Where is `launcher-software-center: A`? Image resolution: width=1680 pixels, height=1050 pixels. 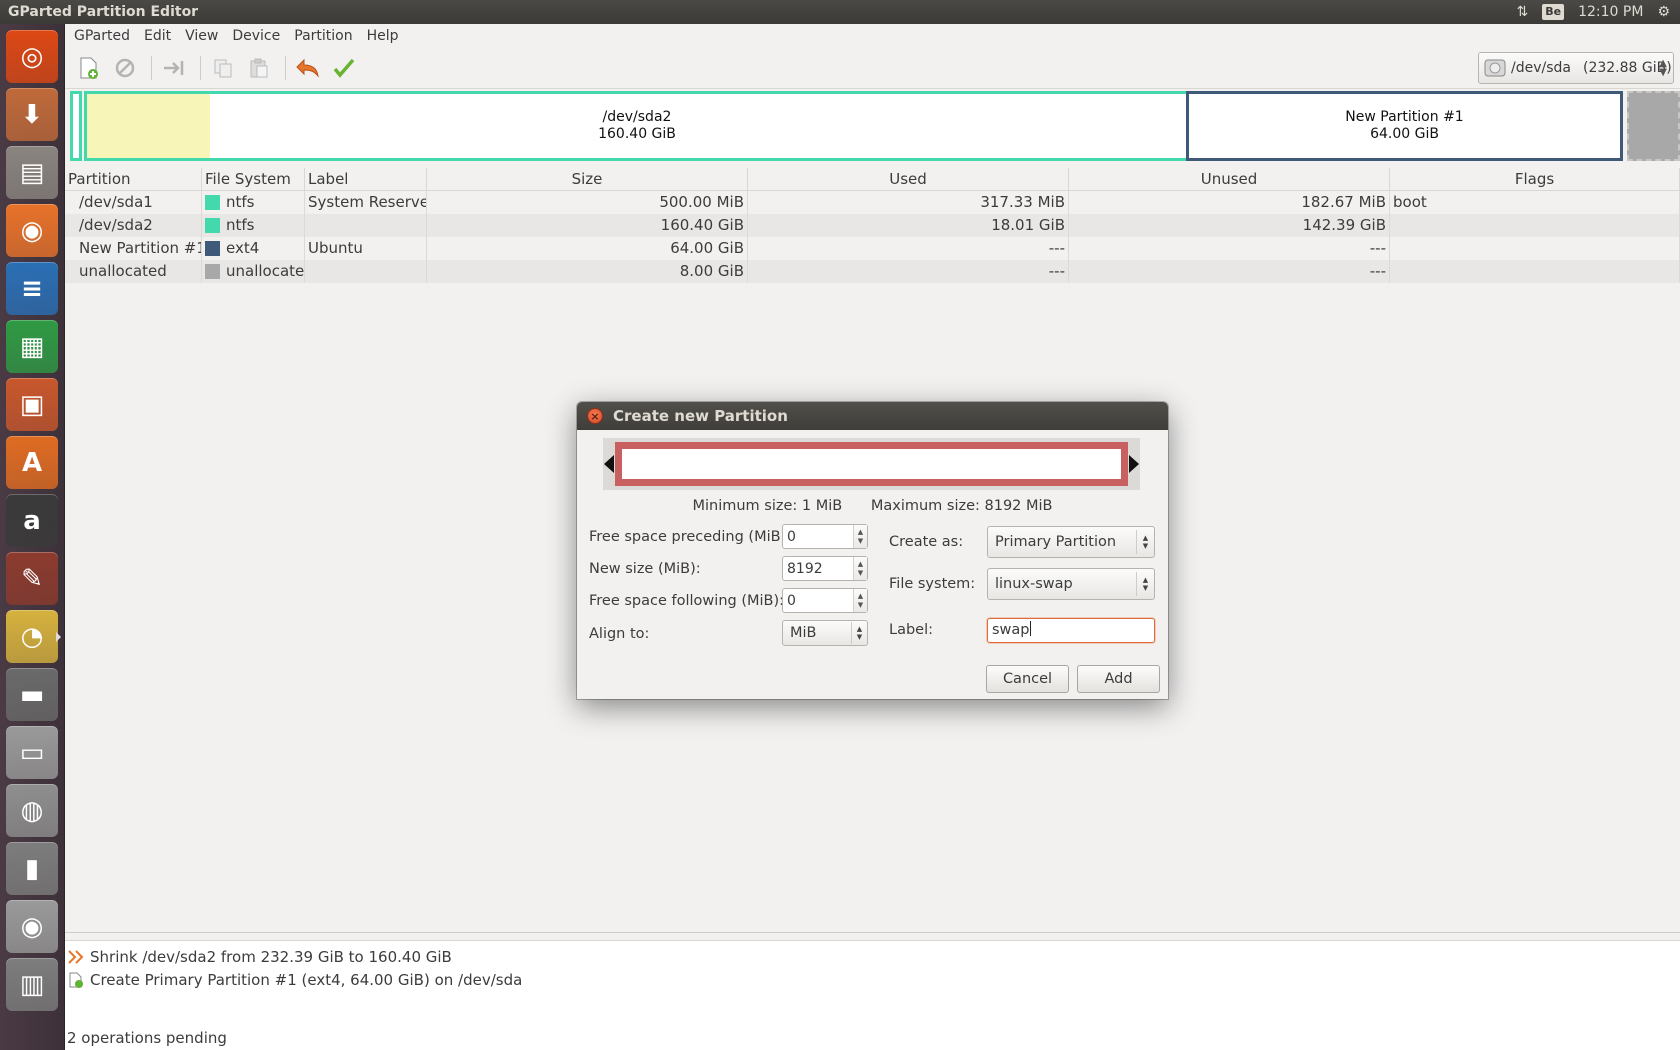 launcher-software-center: A is located at coordinates (32, 462).